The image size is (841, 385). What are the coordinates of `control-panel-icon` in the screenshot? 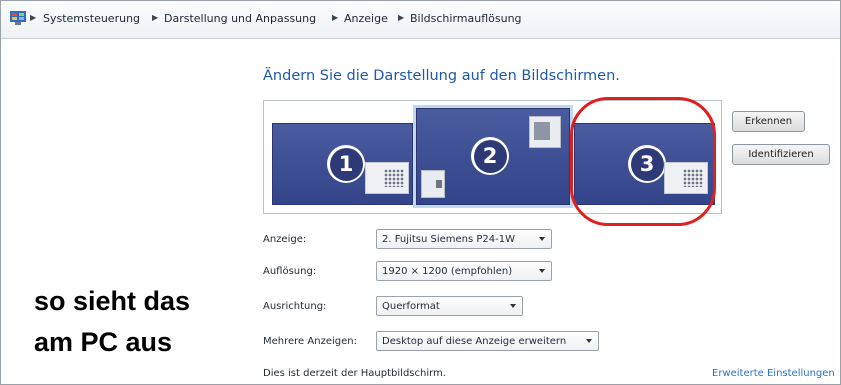 It's located at (18, 18).